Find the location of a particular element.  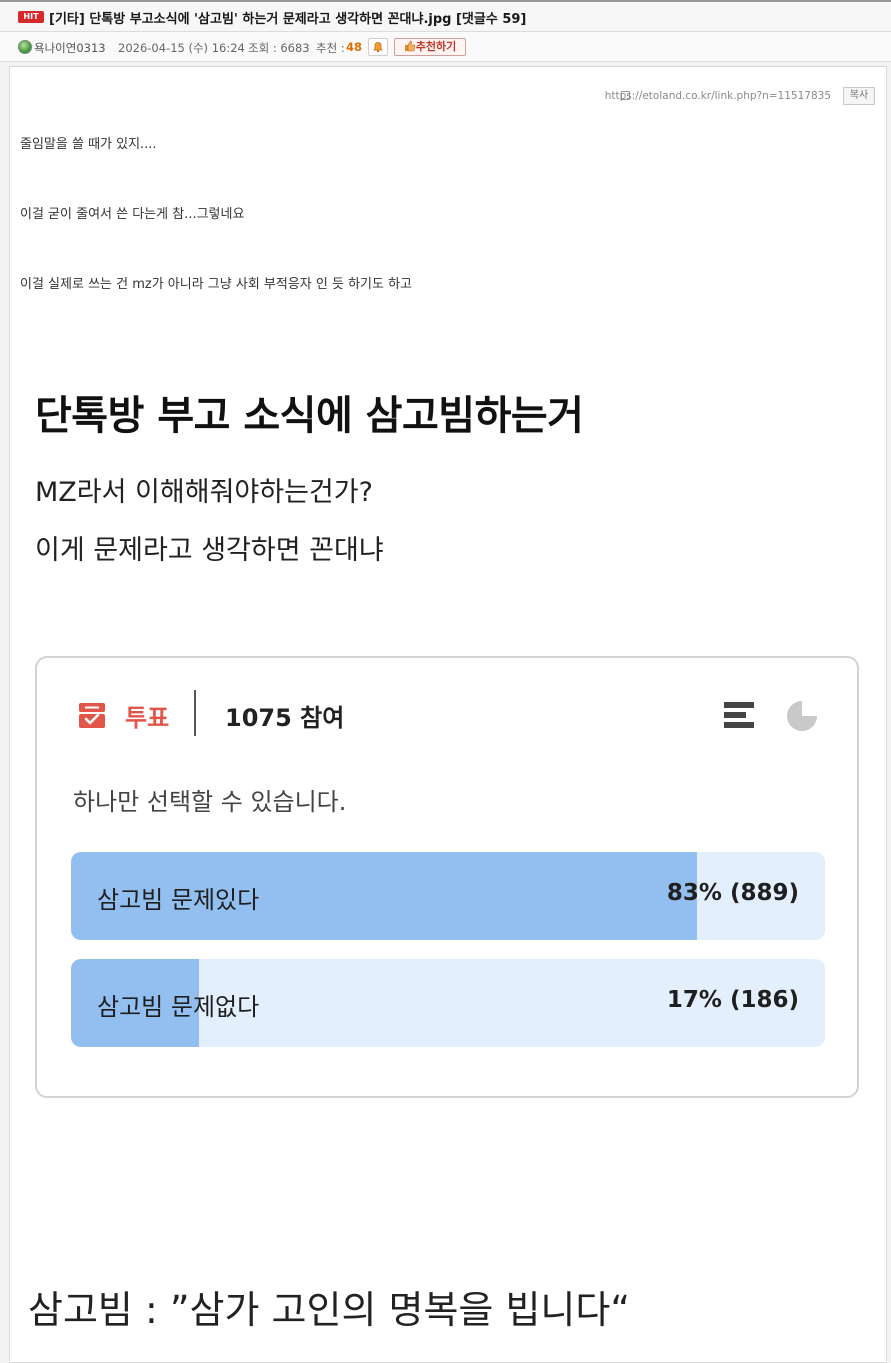

poll-option-label: 삼고빔 문제없다 is located at coordinates (178, 1007).